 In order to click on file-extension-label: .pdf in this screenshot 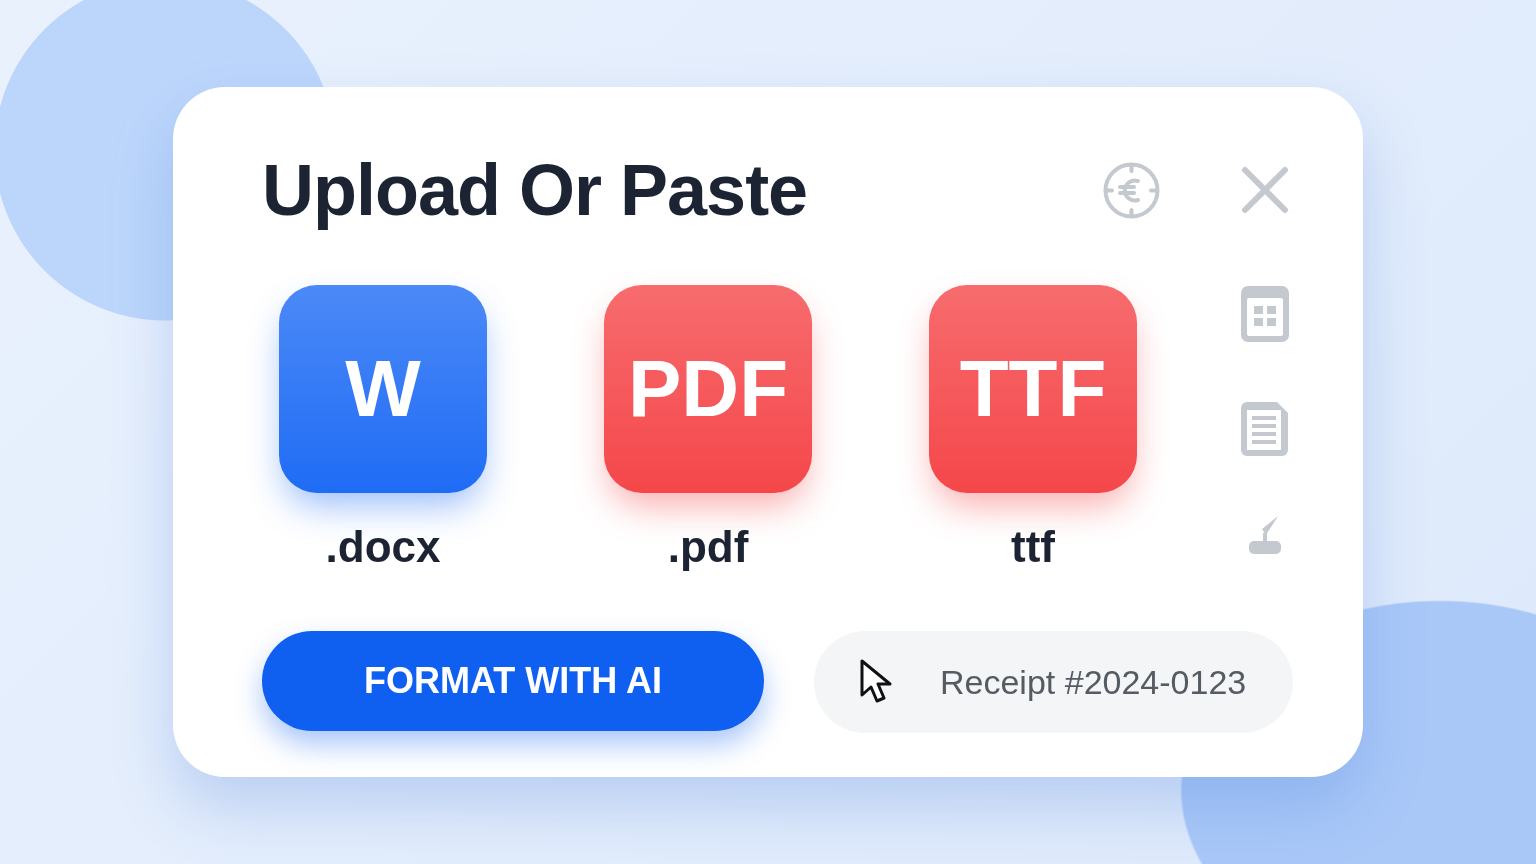, I will do `click(708, 547)`.